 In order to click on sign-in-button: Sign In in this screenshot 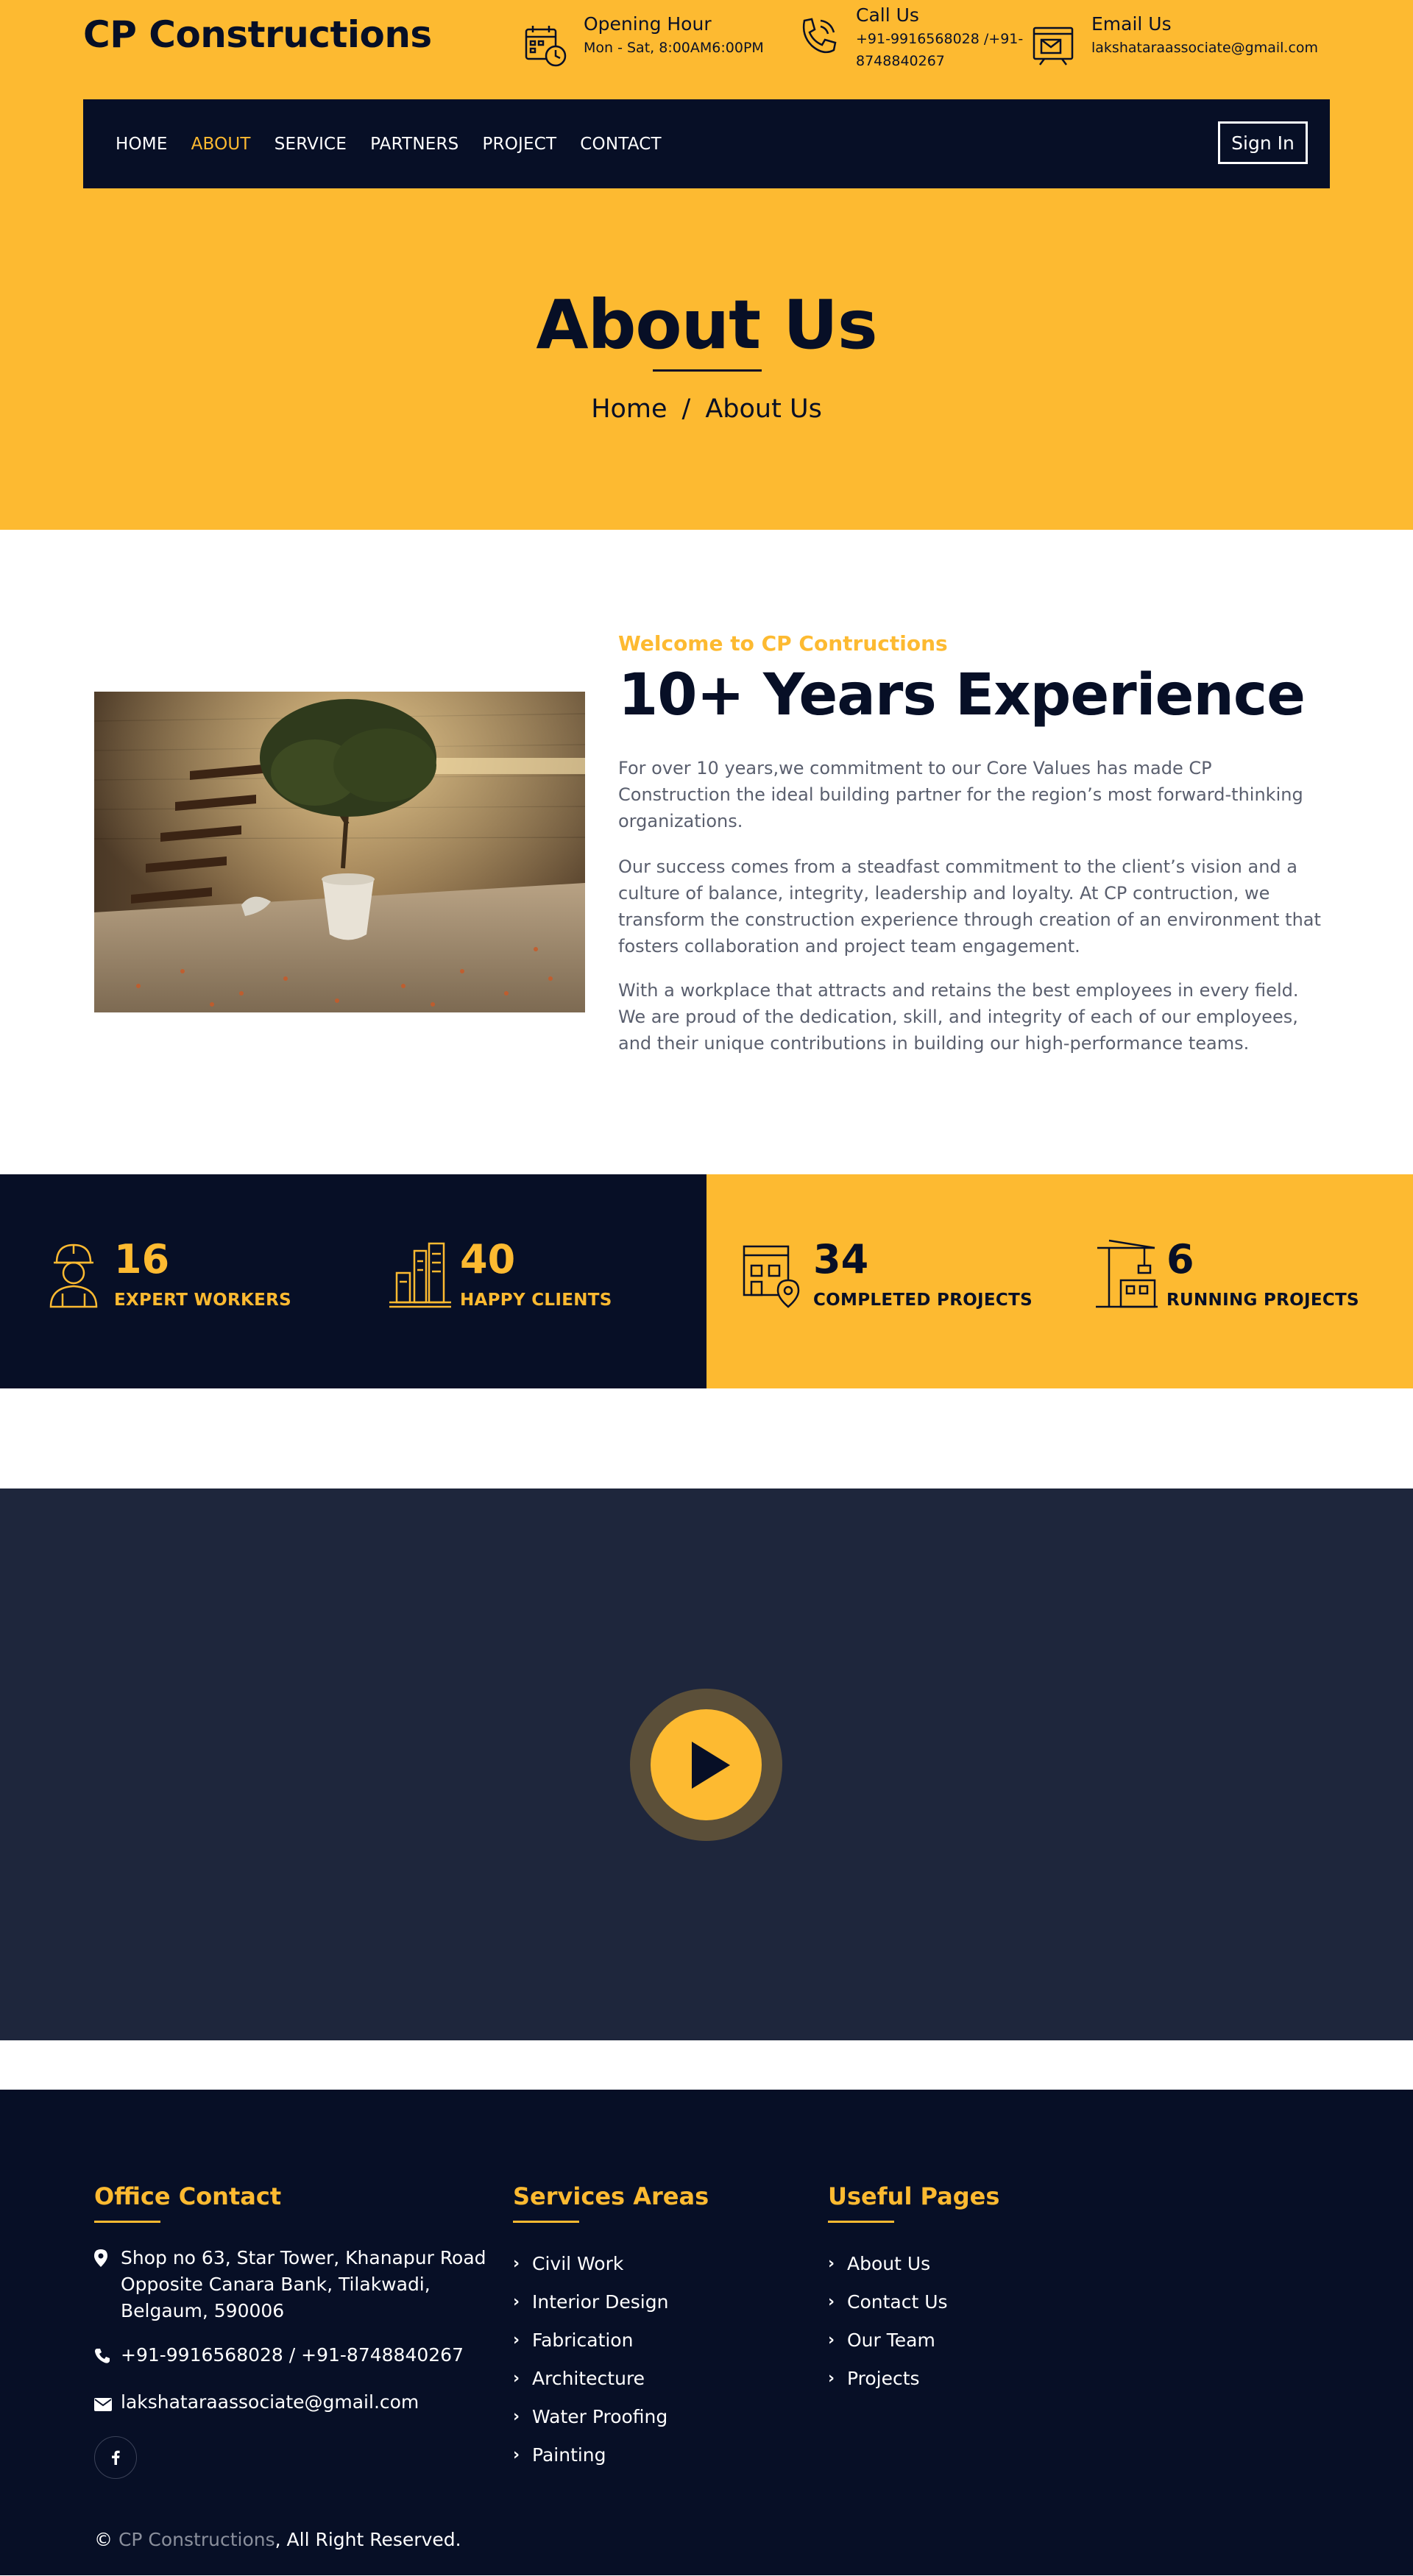, I will do `click(1263, 142)`.